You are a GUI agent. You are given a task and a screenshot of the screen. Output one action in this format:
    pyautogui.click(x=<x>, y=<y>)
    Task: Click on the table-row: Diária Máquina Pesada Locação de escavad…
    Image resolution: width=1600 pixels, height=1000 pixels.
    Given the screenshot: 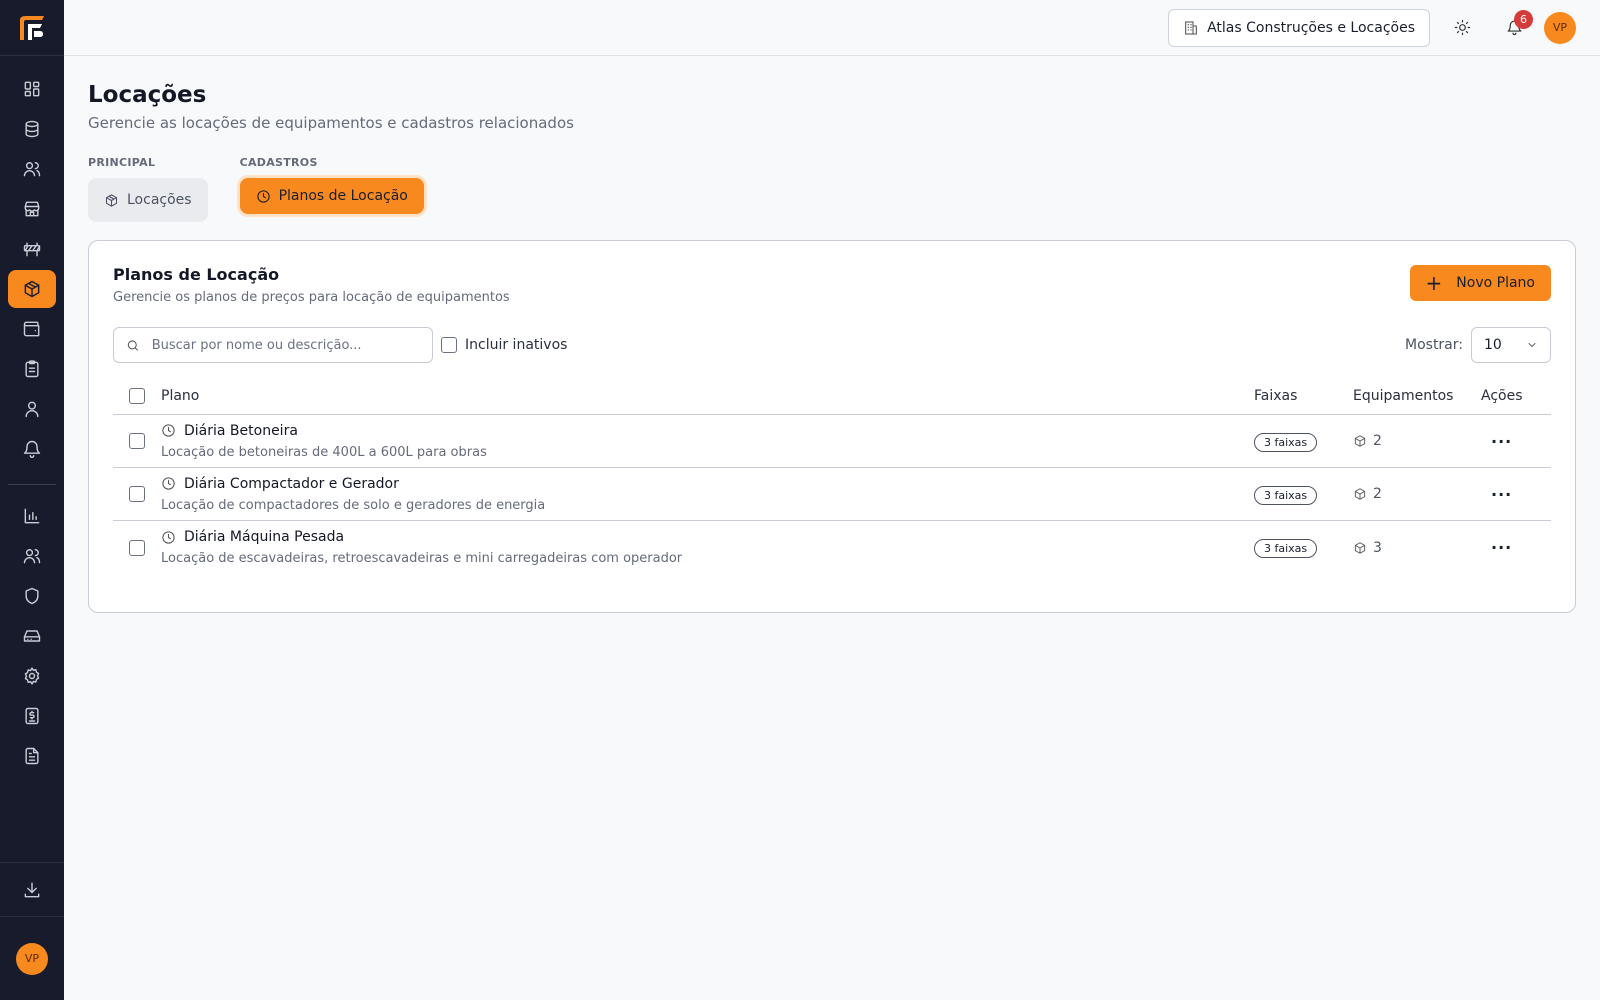 What is the action you would take?
    pyautogui.click(x=832, y=547)
    